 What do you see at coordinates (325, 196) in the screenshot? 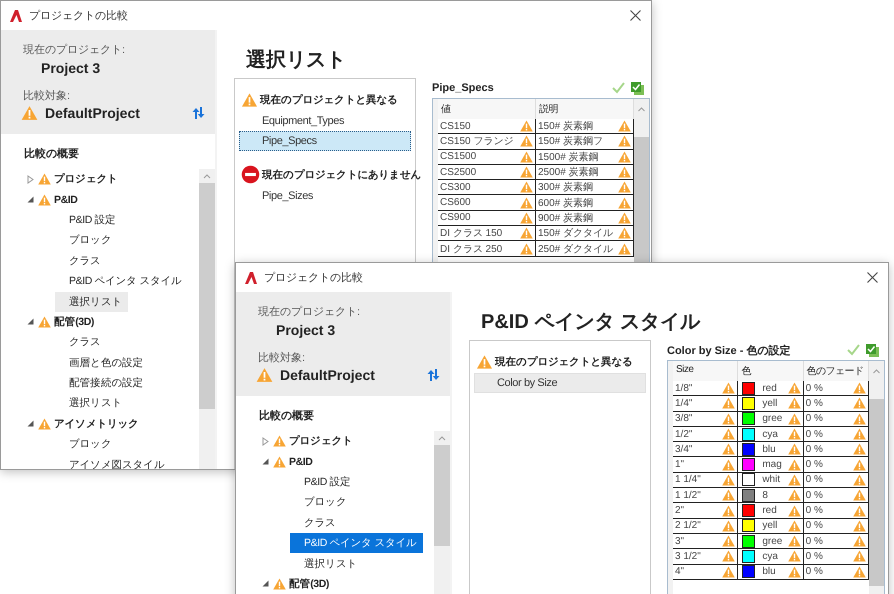
I see `list-item: Pipe_Sizes` at bounding box center [325, 196].